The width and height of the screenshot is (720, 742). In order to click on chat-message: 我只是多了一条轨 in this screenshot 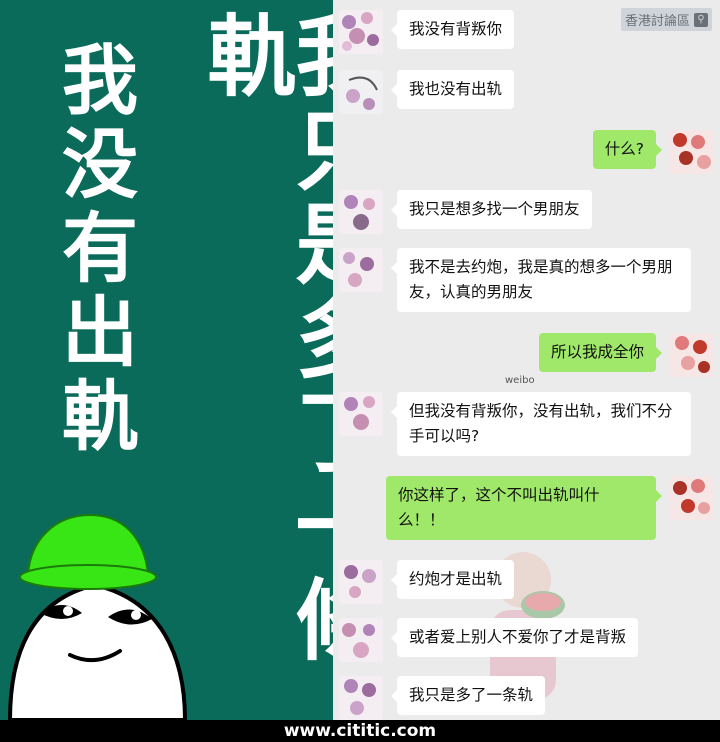, I will do `click(442, 698)`.